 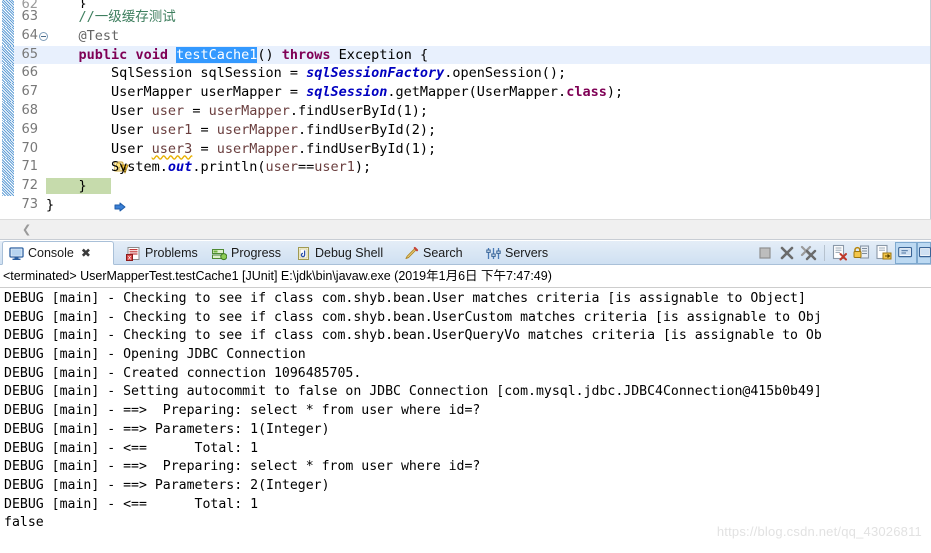 I want to click on remove-launch-button, so click(x=787, y=253).